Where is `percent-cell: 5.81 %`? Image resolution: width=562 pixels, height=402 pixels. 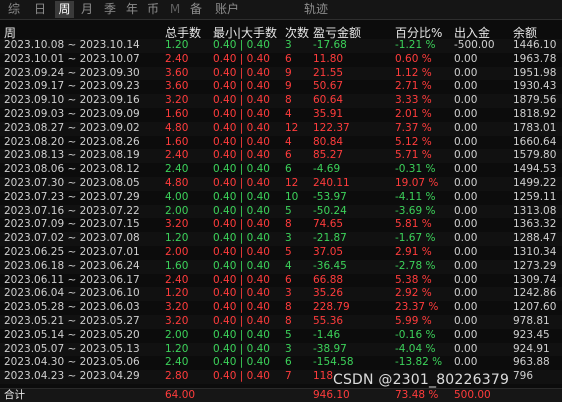 percent-cell: 5.81 % is located at coordinates (413, 224).